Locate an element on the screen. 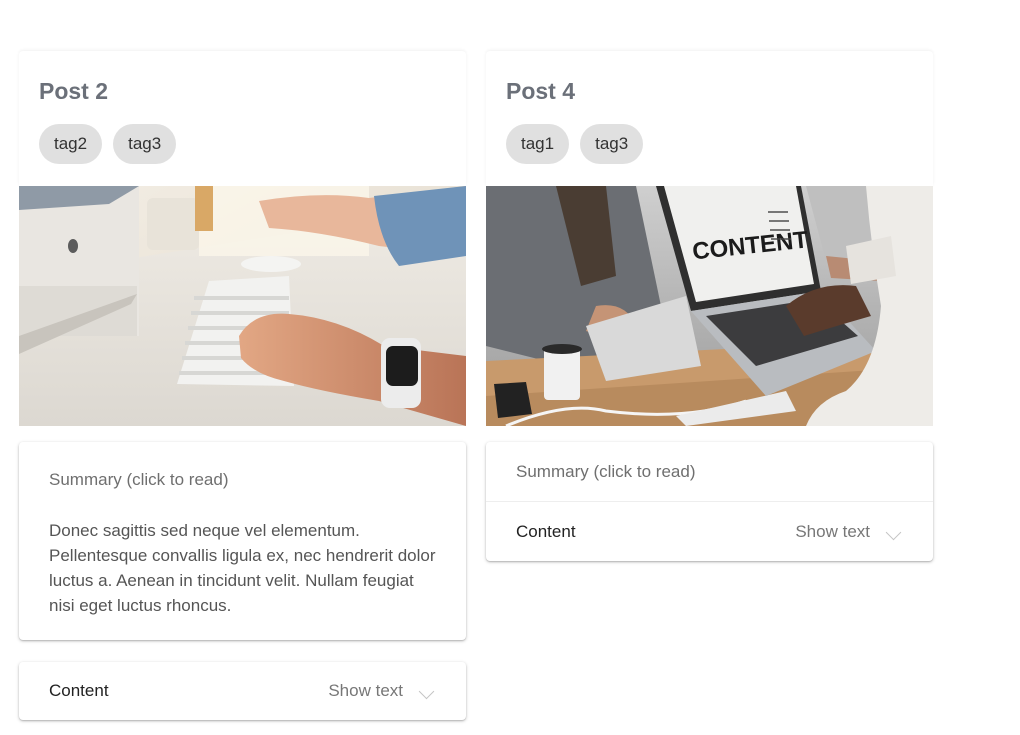 The width and height of the screenshot is (1020, 735). post-header: Post 4 tag1 tag3 is located at coordinates (709, 118).